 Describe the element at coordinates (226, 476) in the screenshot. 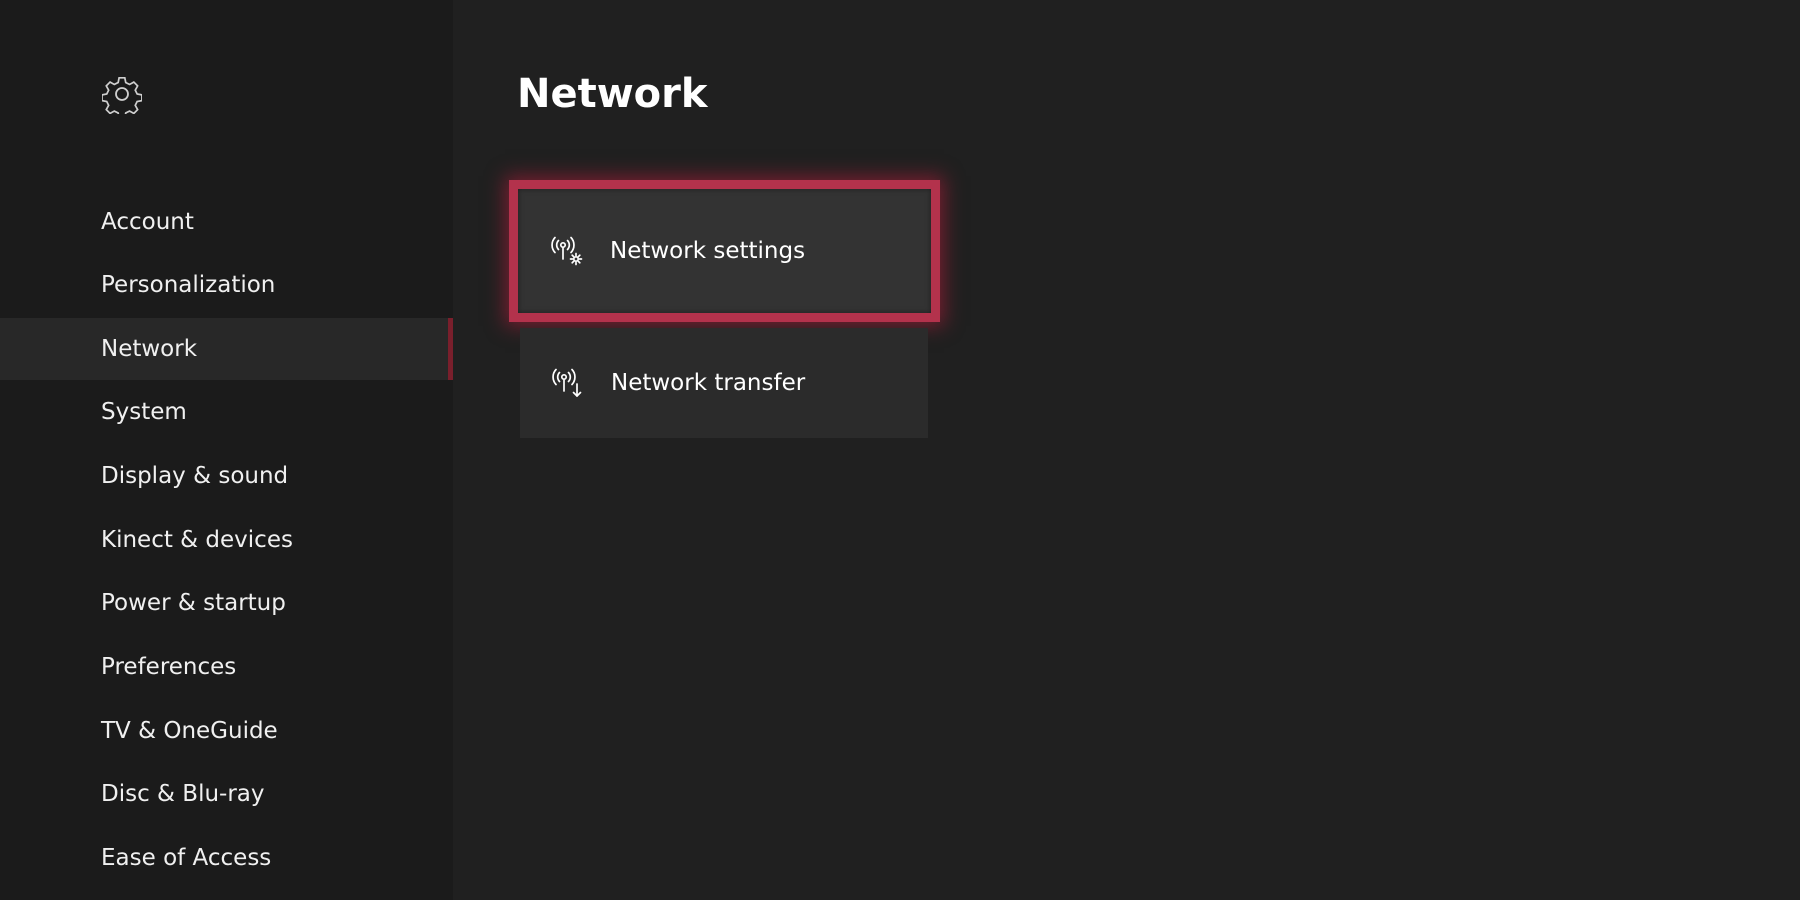

I see `sidebar-item-display-sound: Display & sound` at that location.